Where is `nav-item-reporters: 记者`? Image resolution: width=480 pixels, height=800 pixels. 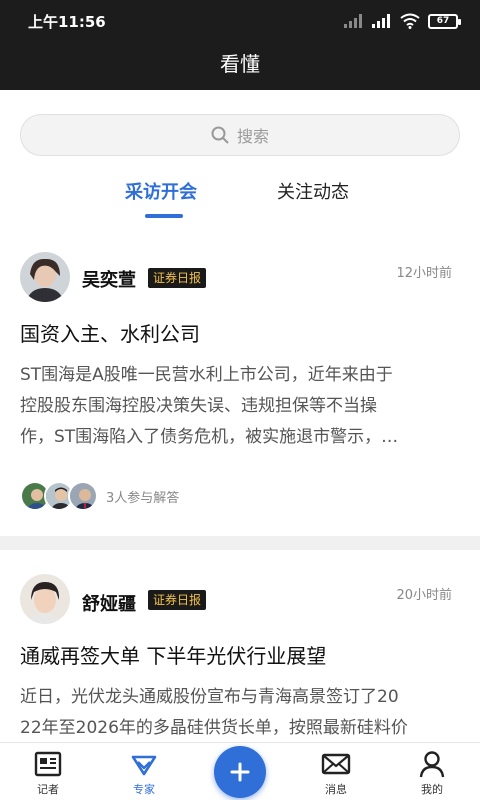 nav-item-reporters: 记者 is located at coordinates (48, 773).